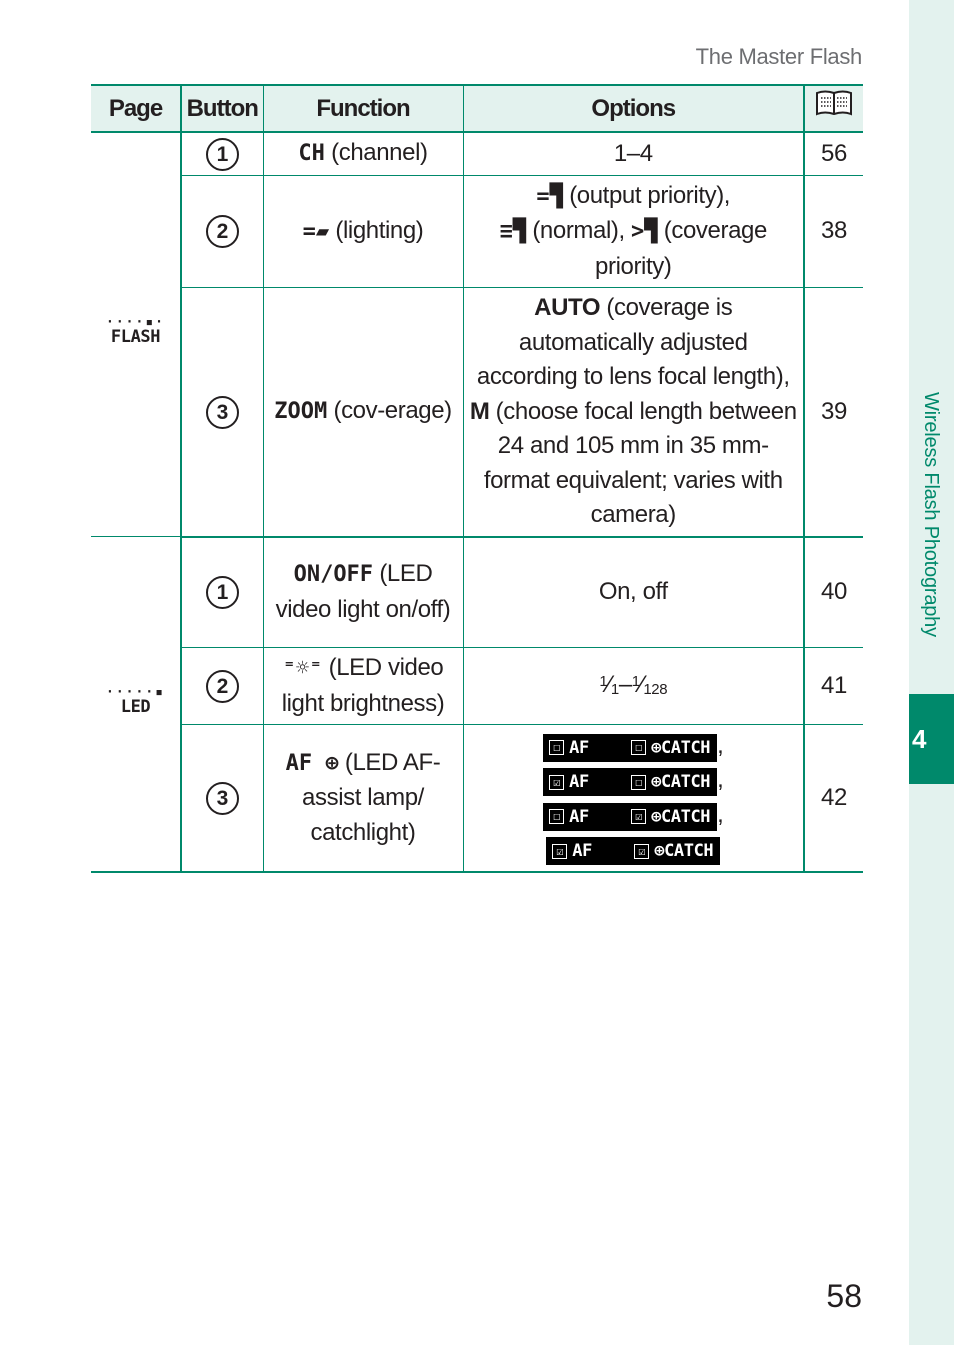  I want to click on page-ref-link: 40, so click(833, 592).